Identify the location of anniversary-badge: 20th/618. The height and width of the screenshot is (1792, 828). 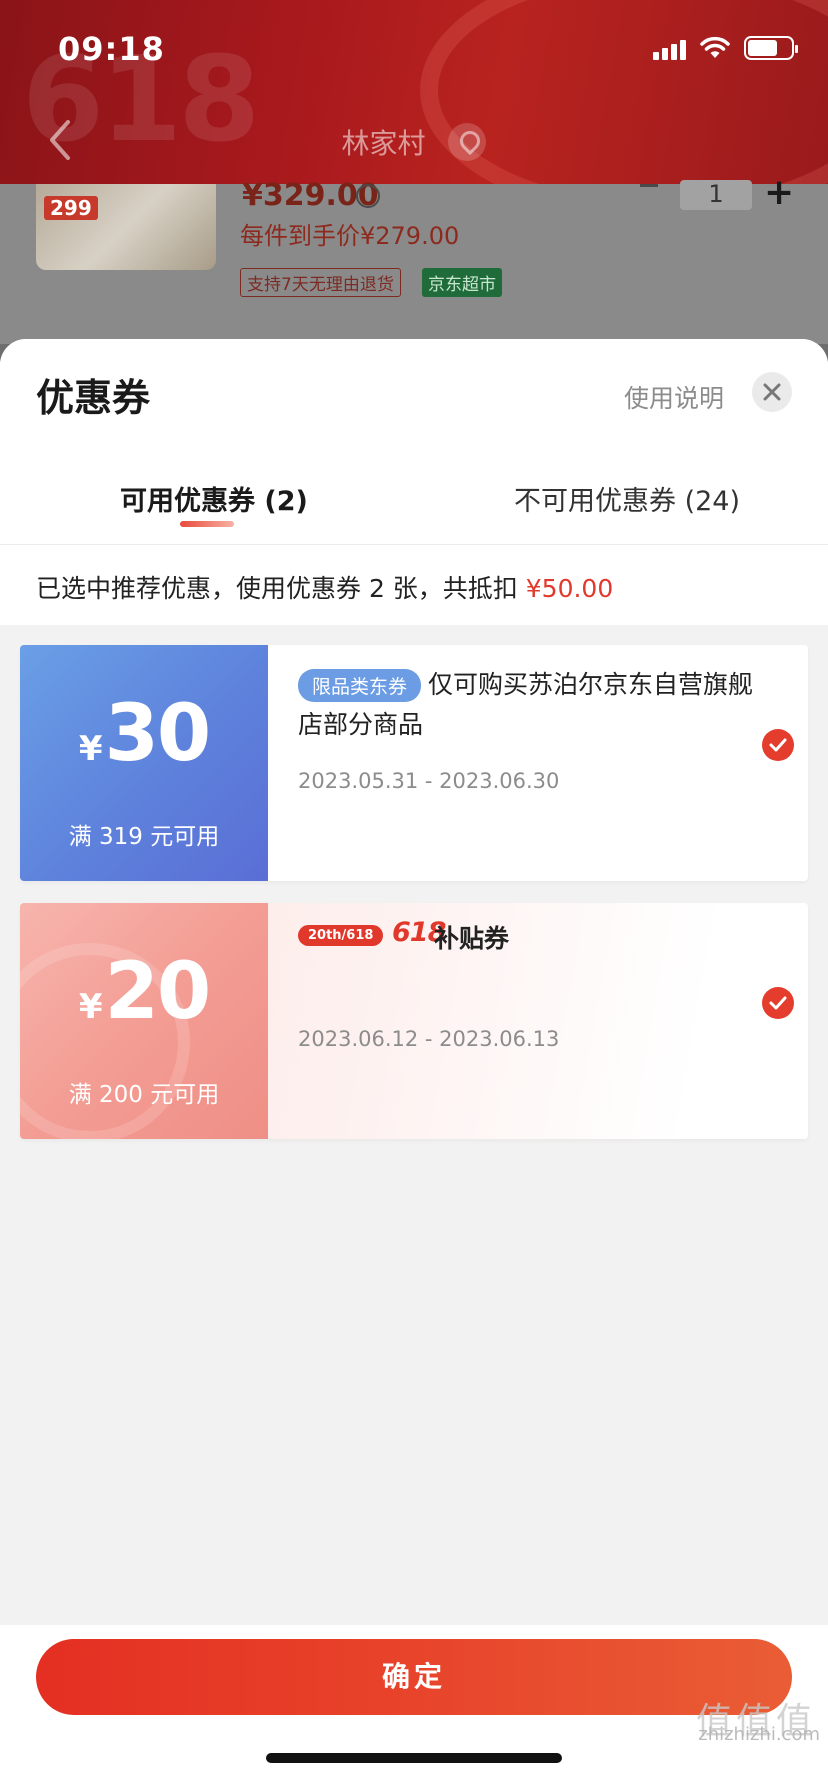
(341, 935).